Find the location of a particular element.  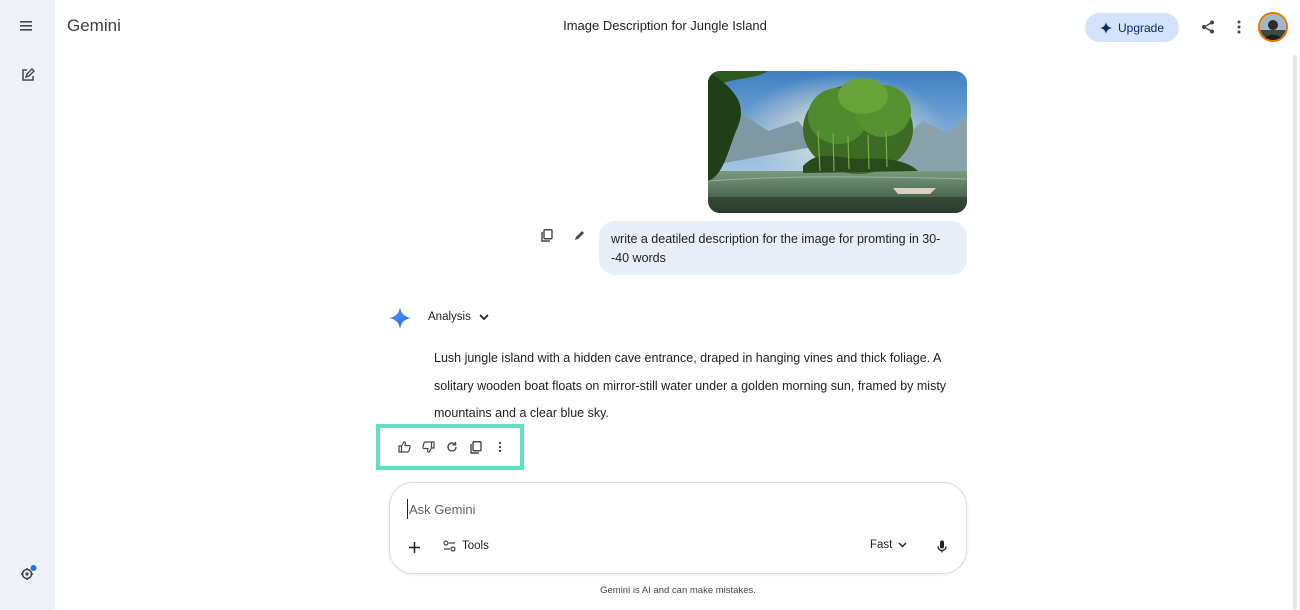

disclaimer: Gemini is AI and can make mistakes. is located at coordinates (678, 590).